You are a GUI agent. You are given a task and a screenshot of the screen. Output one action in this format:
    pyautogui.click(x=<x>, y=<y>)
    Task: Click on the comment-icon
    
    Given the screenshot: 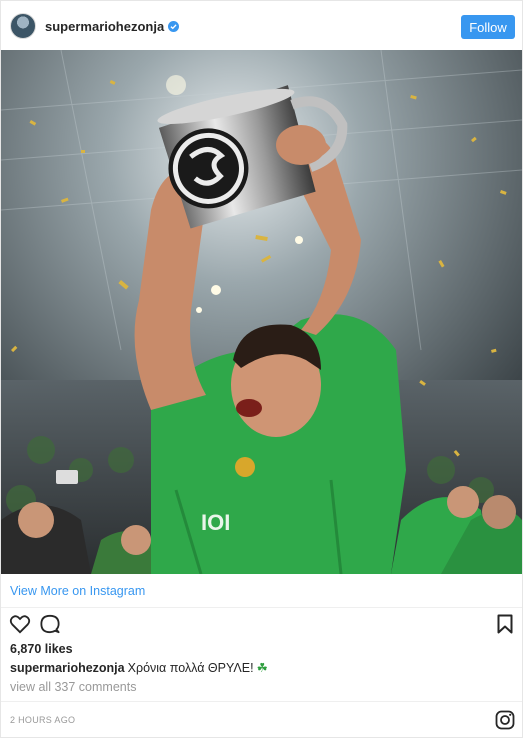 What is the action you would take?
    pyautogui.click(x=50, y=624)
    